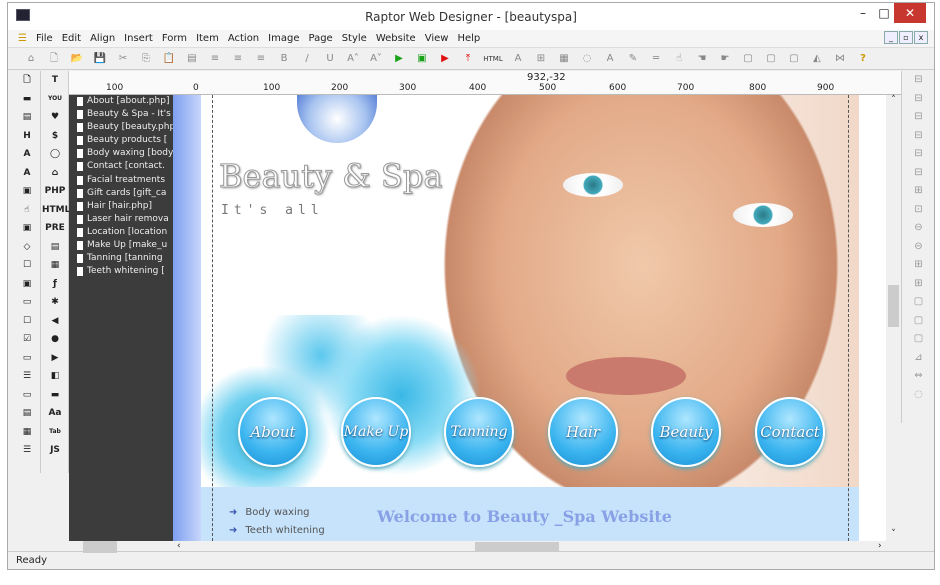  What do you see at coordinates (31, 59) in the screenshot?
I see `toolbar-button-0: ⌂` at bounding box center [31, 59].